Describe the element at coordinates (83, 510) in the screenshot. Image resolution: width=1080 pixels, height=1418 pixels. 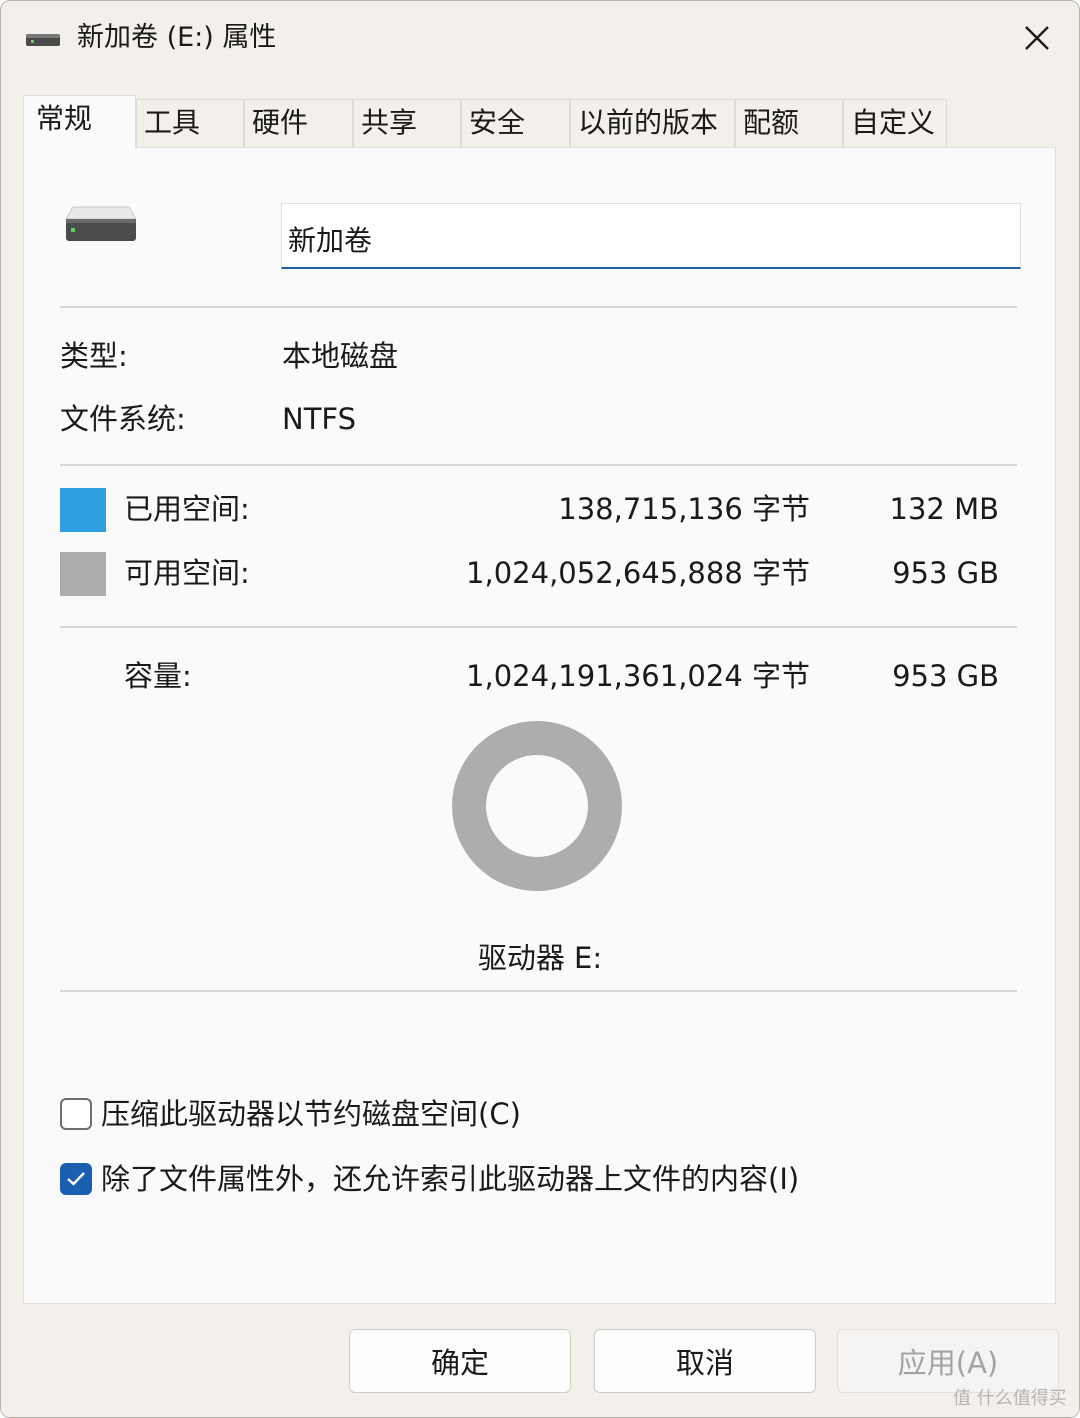
I see `used-space-swatch` at that location.